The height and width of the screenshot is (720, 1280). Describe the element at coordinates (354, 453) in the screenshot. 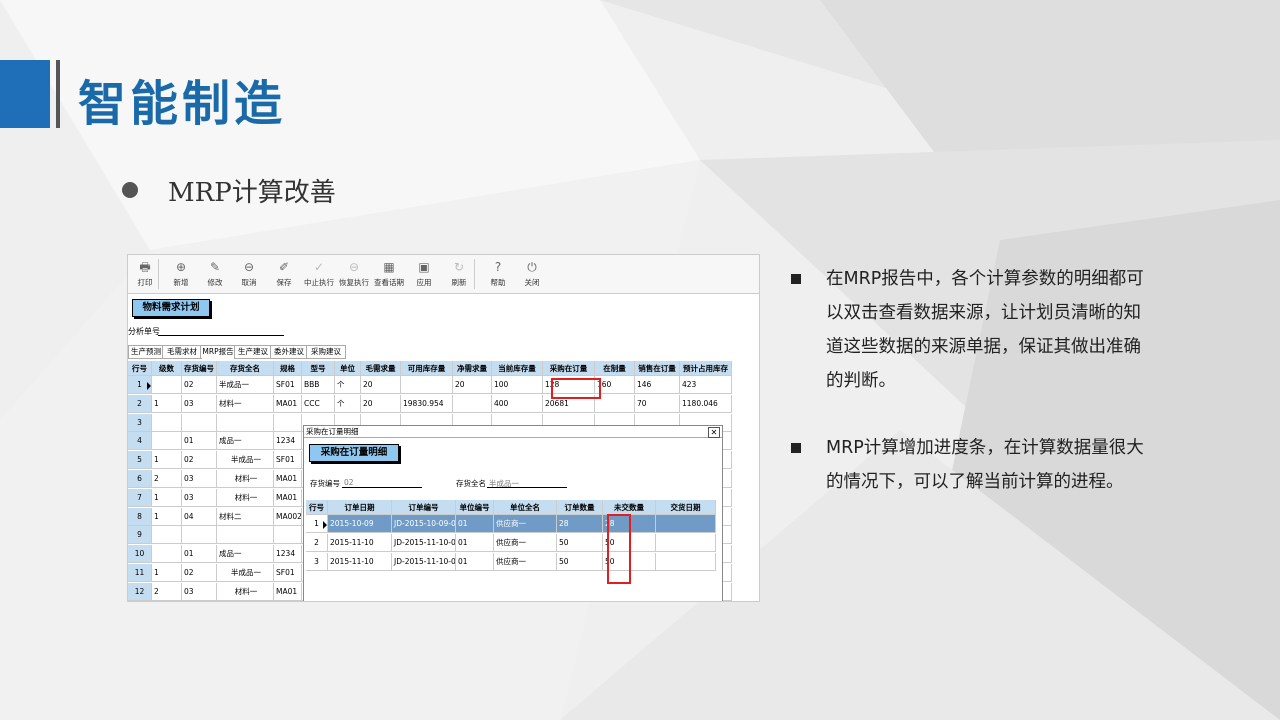

I see `popup-form-title: 采购在订量明细` at that location.